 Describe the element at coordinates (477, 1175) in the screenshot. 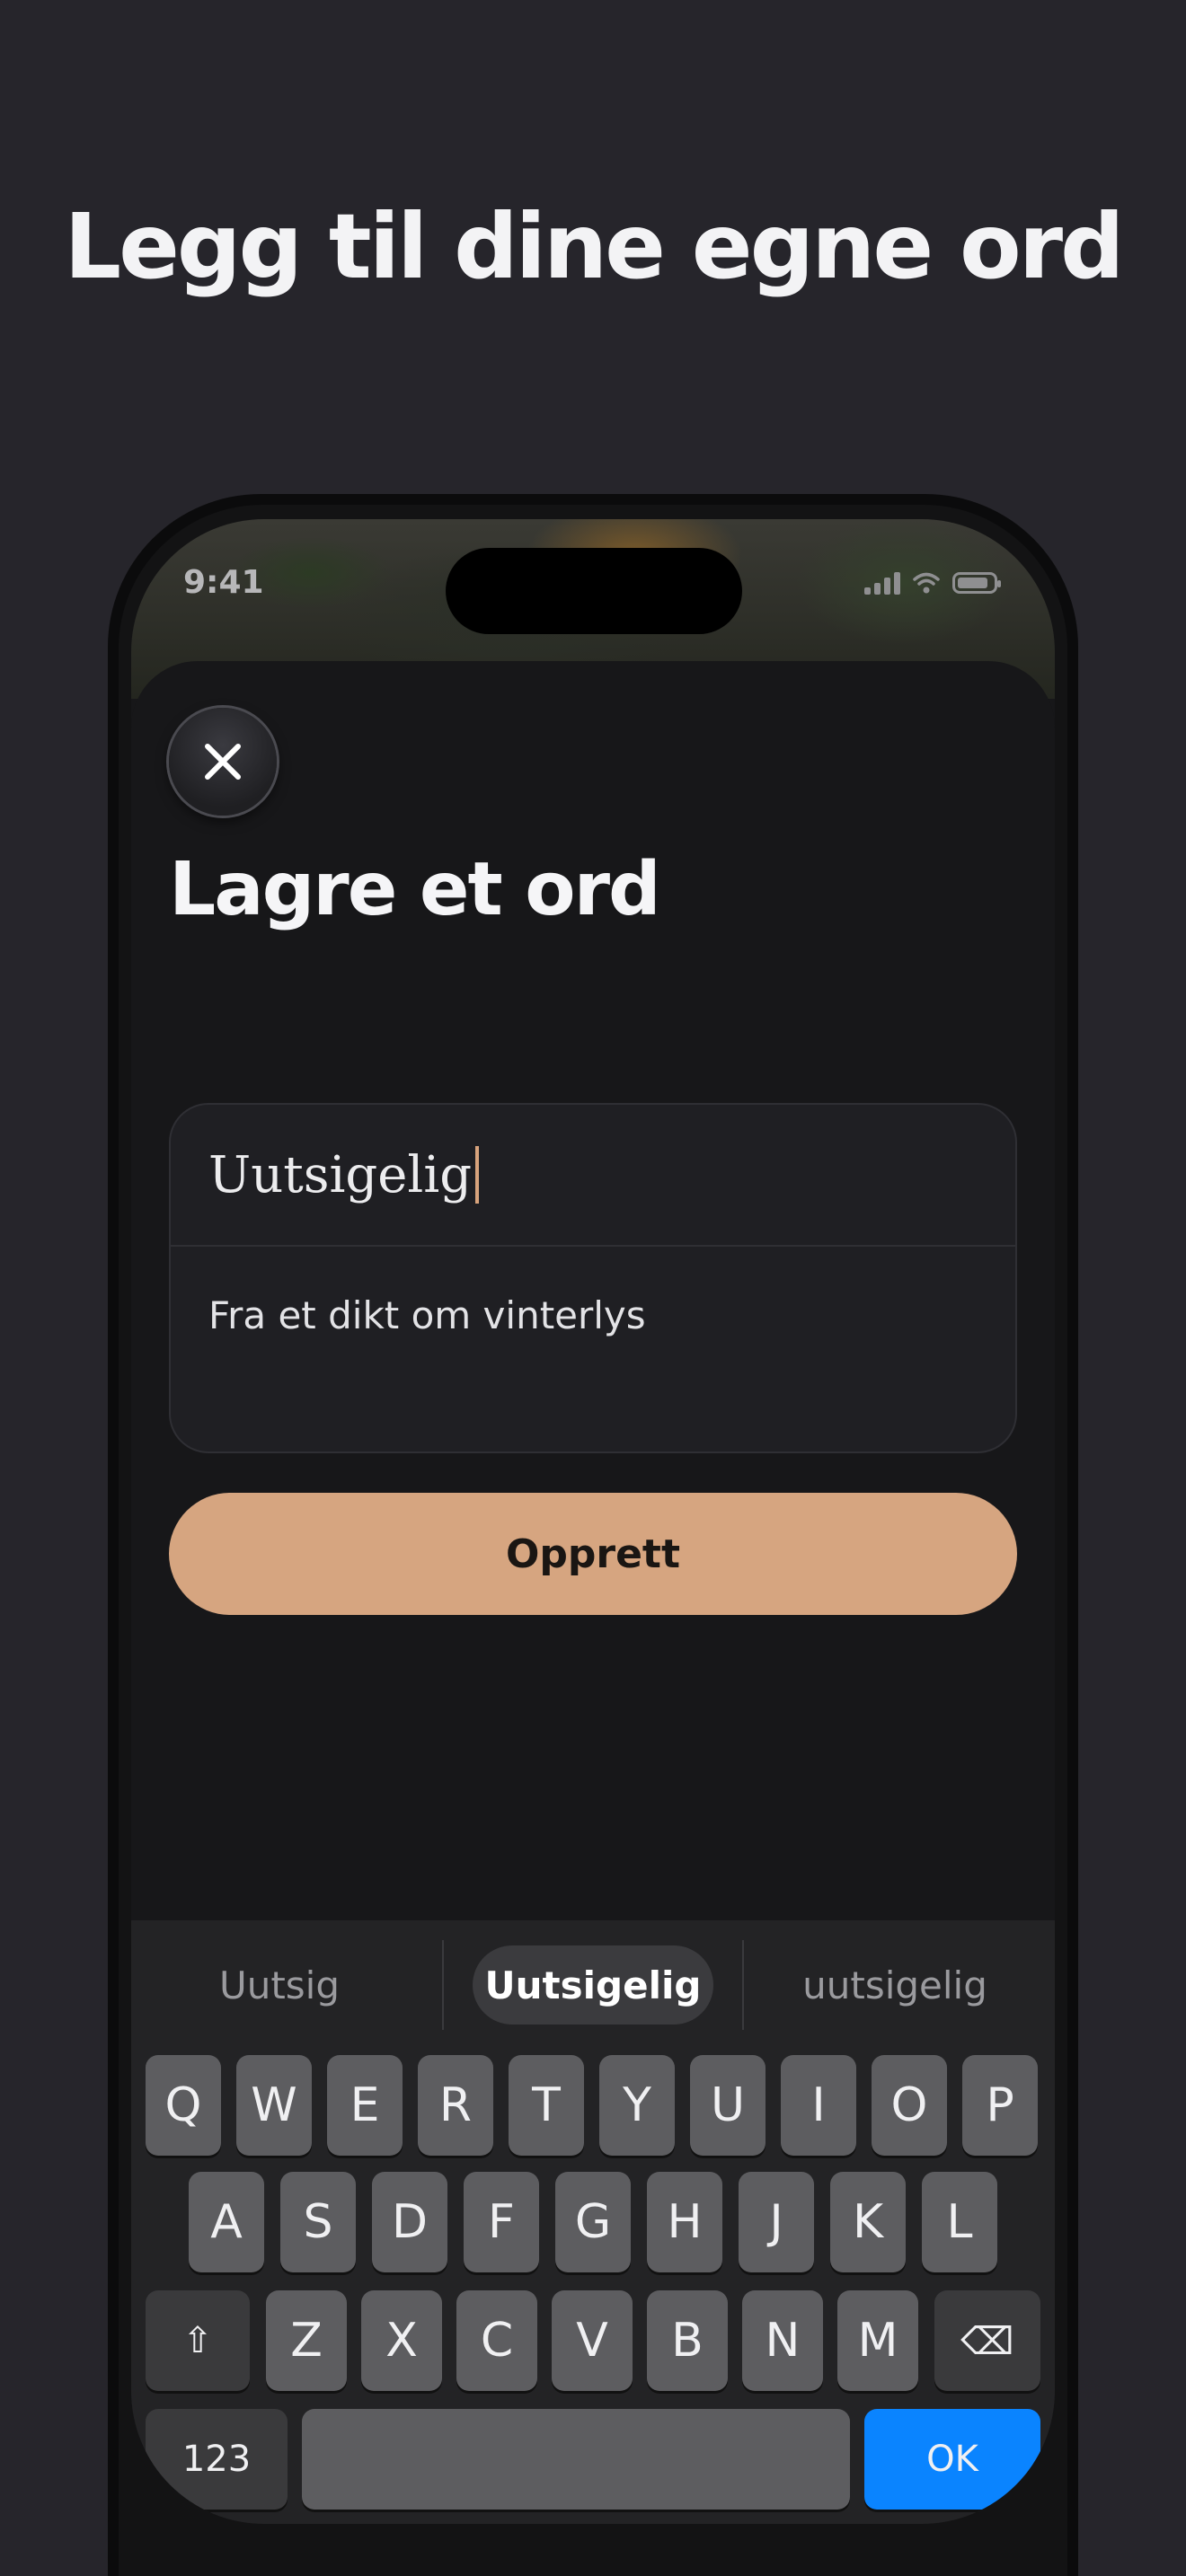

I see `text-caret` at that location.